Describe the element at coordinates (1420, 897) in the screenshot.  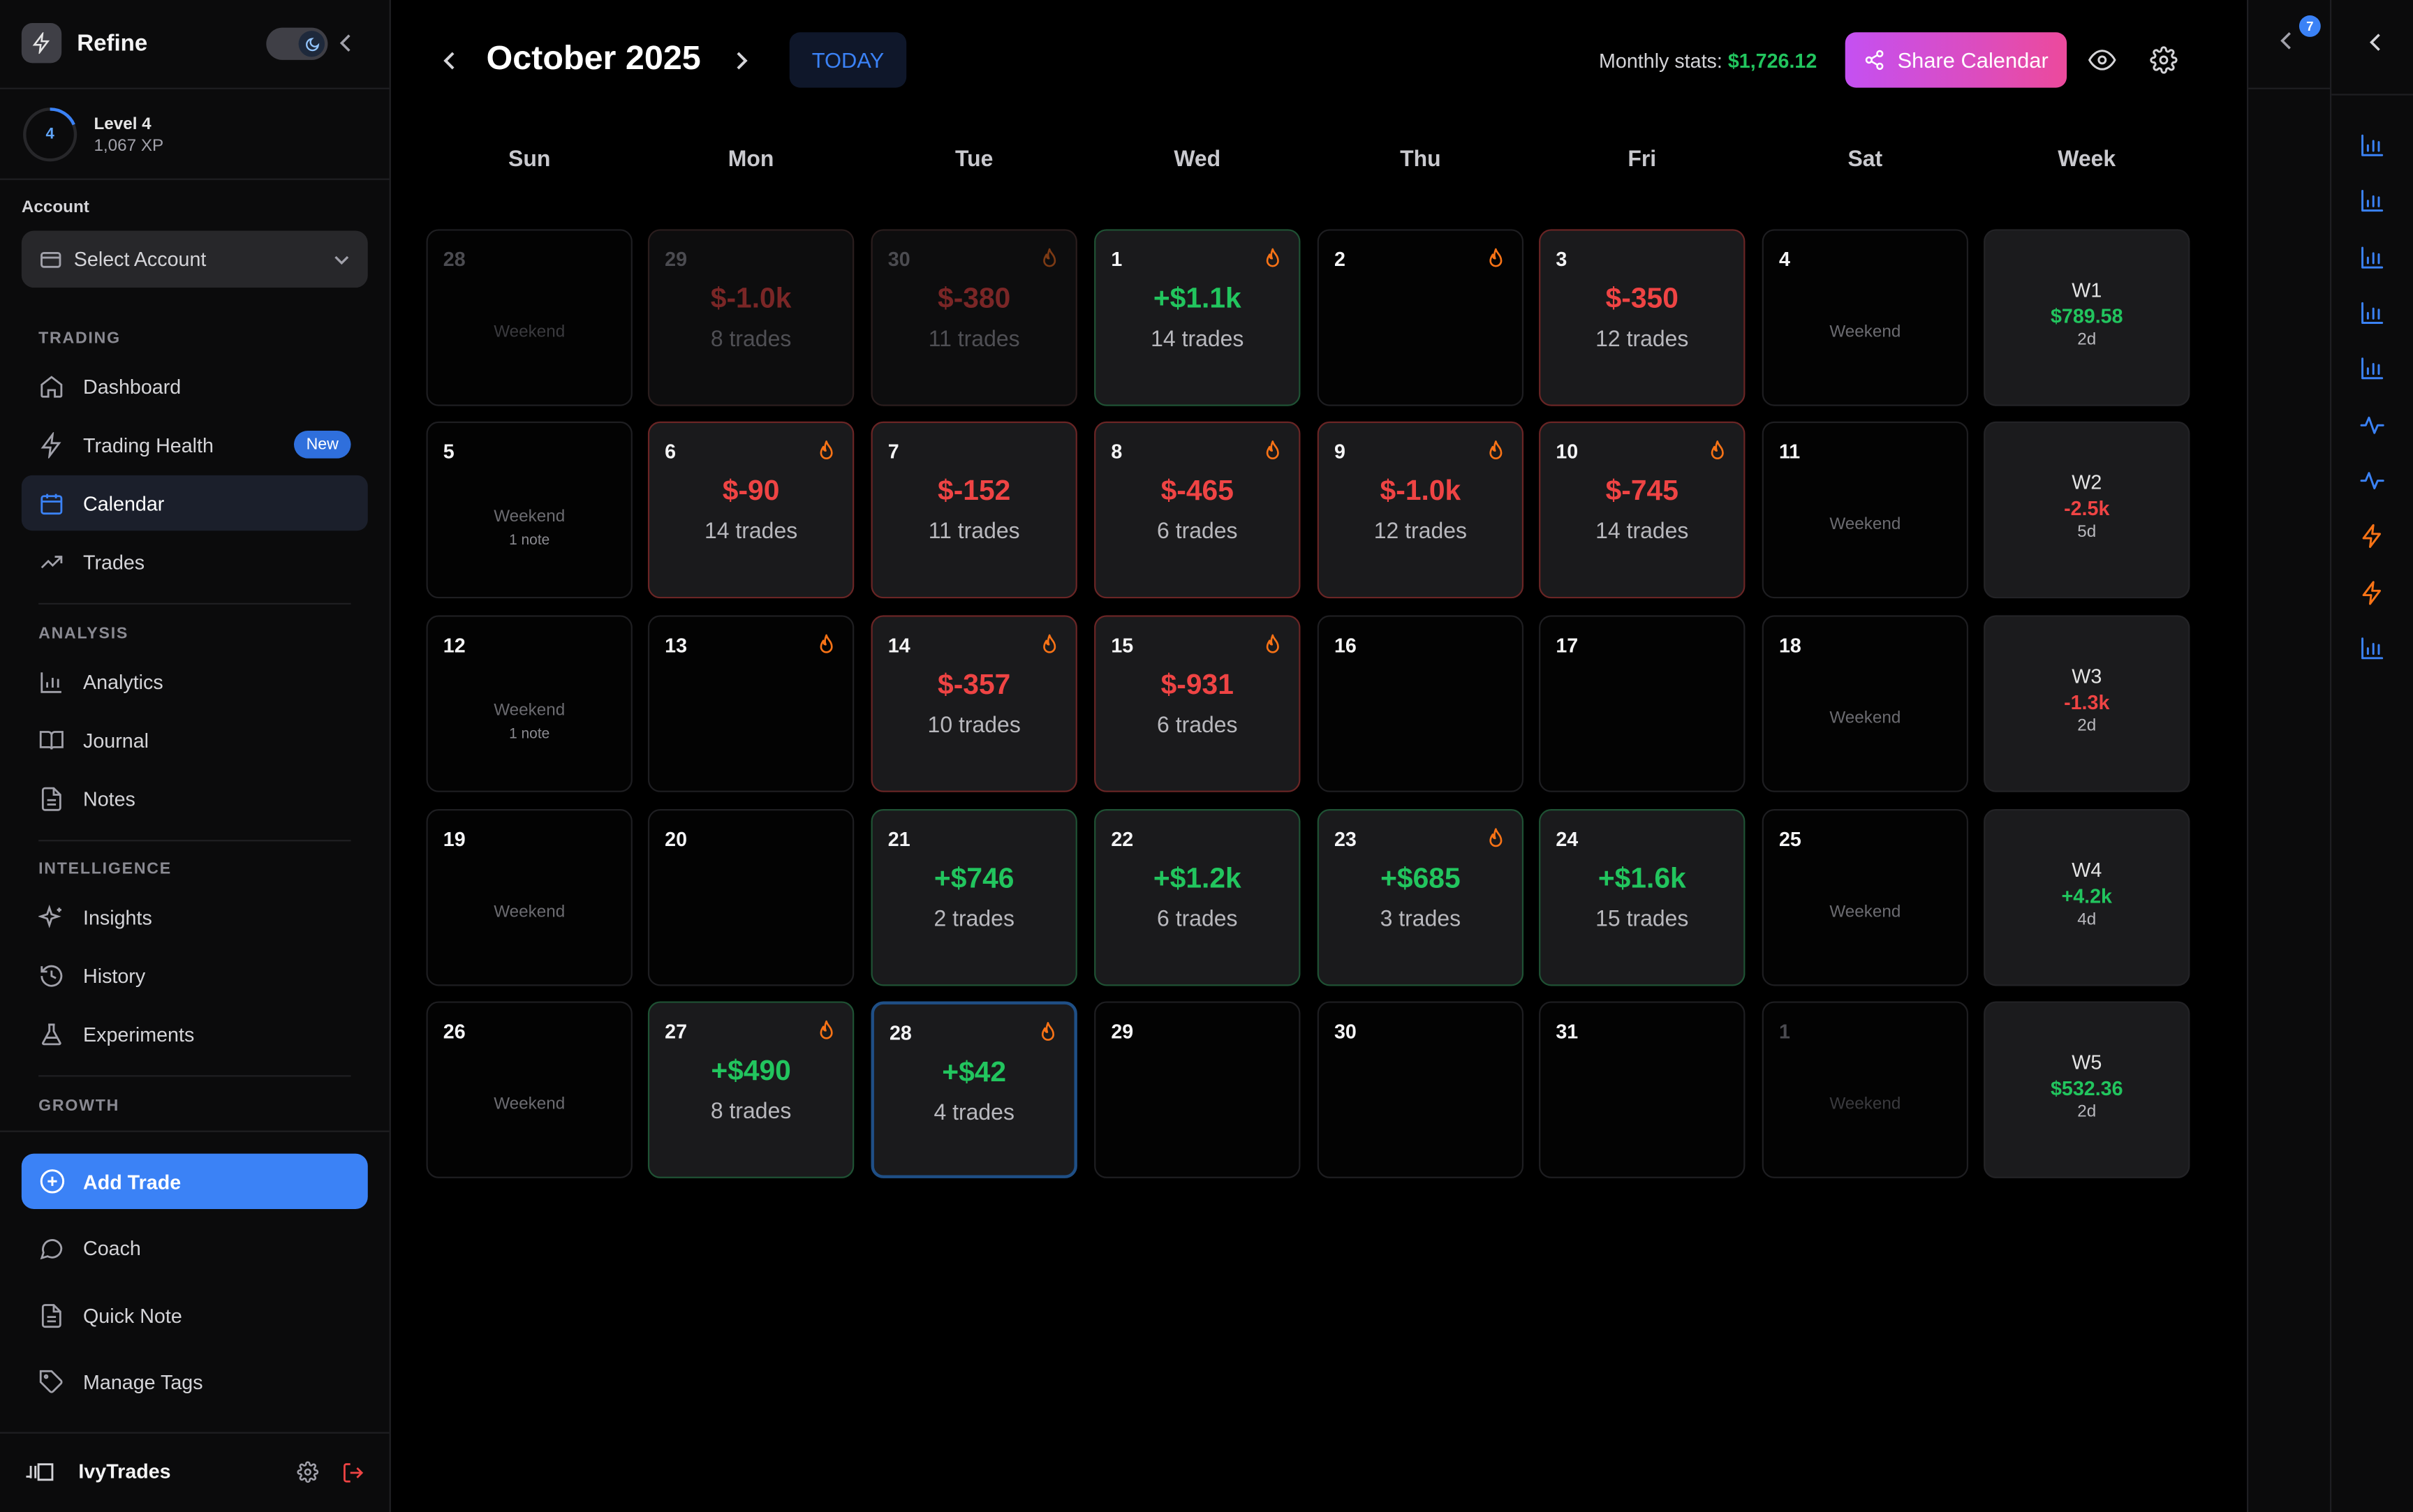
I see `day-cell: 23 +$685 3 trades` at that location.